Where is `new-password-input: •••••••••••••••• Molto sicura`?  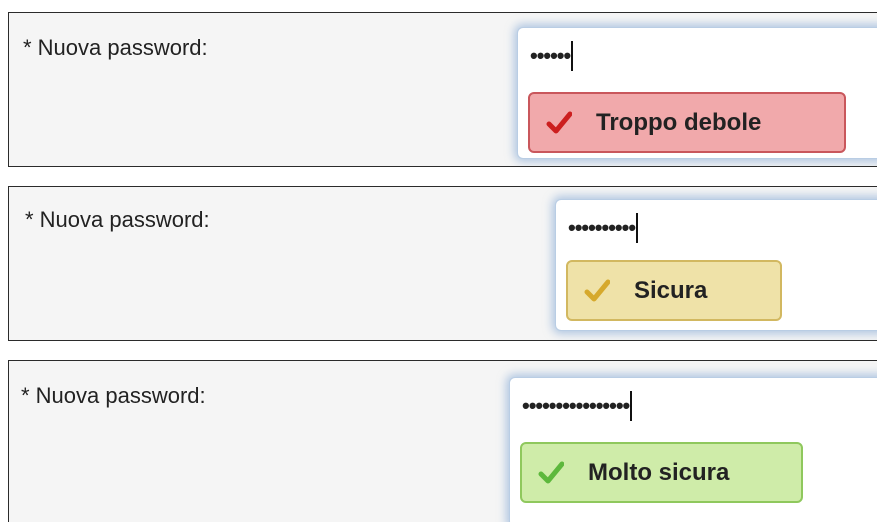
new-password-input: •••••••••••••••• Molto sicura is located at coordinates (693, 449).